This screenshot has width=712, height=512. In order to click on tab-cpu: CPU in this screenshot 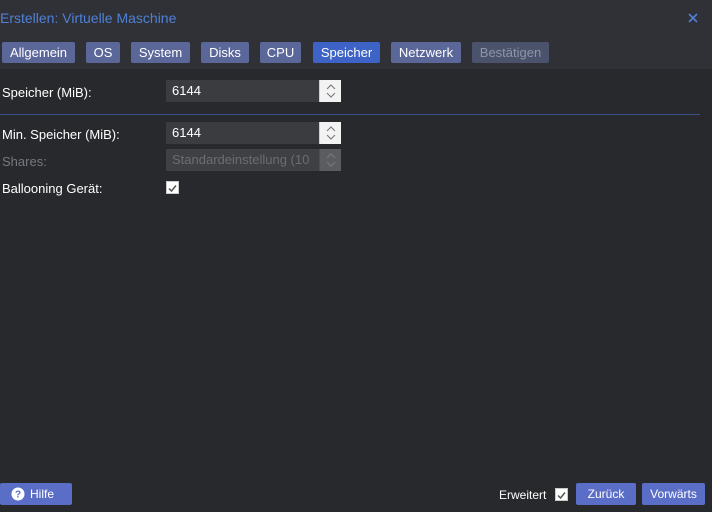, I will do `click(280, 52)`.